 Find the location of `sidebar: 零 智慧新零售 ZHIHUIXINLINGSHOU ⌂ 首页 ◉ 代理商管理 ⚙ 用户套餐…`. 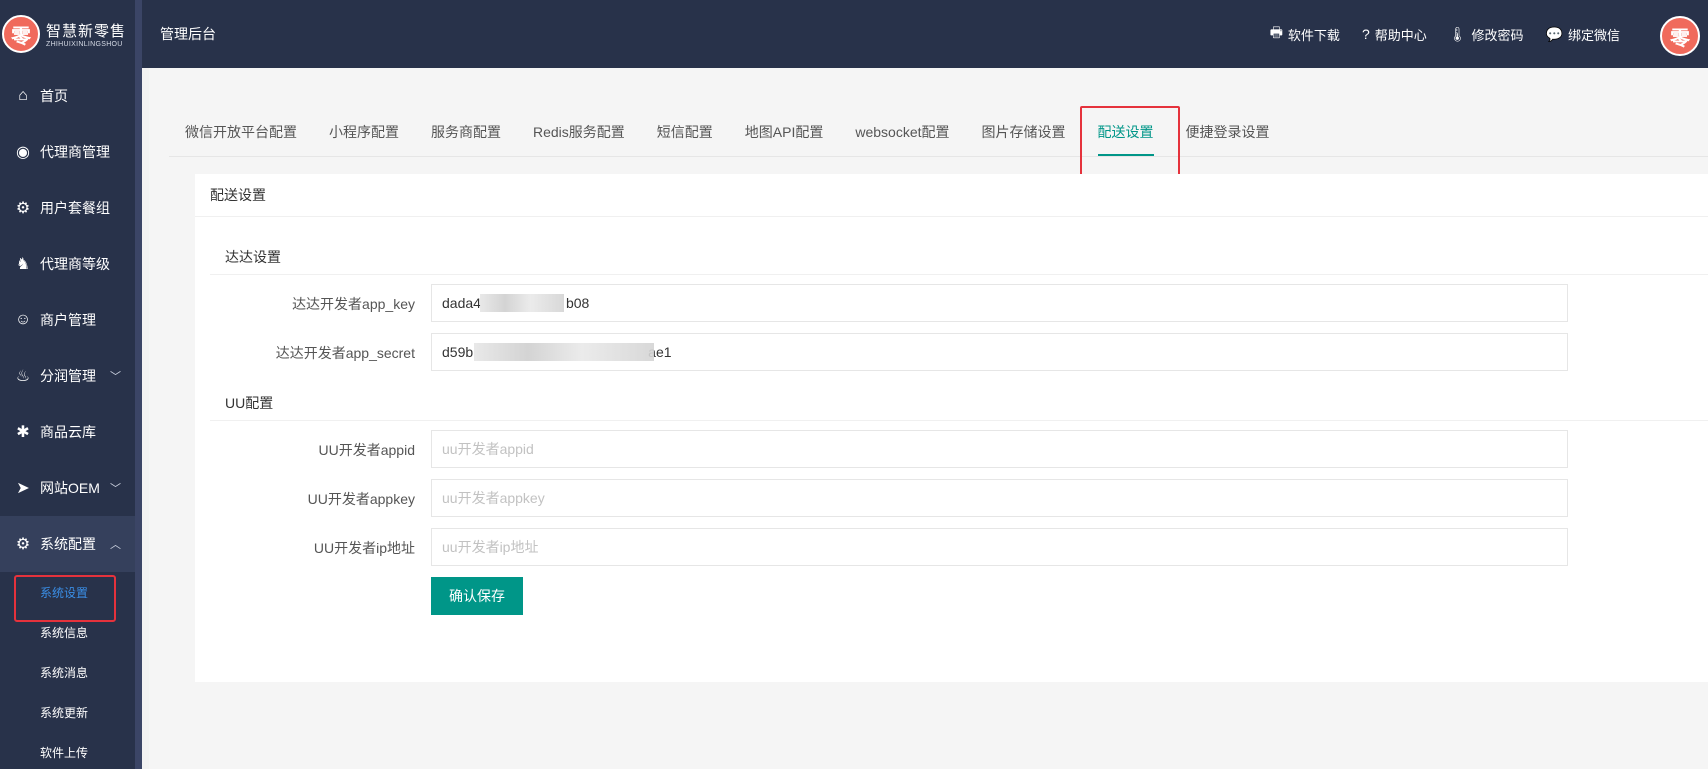

sidebar: 零 智慧新零售 ZHIHUIXINLINGSHOU ⌂ 首页 ◉ 代理商管理 ⚙ 用户套餐… is located at coordinates (71, 384).